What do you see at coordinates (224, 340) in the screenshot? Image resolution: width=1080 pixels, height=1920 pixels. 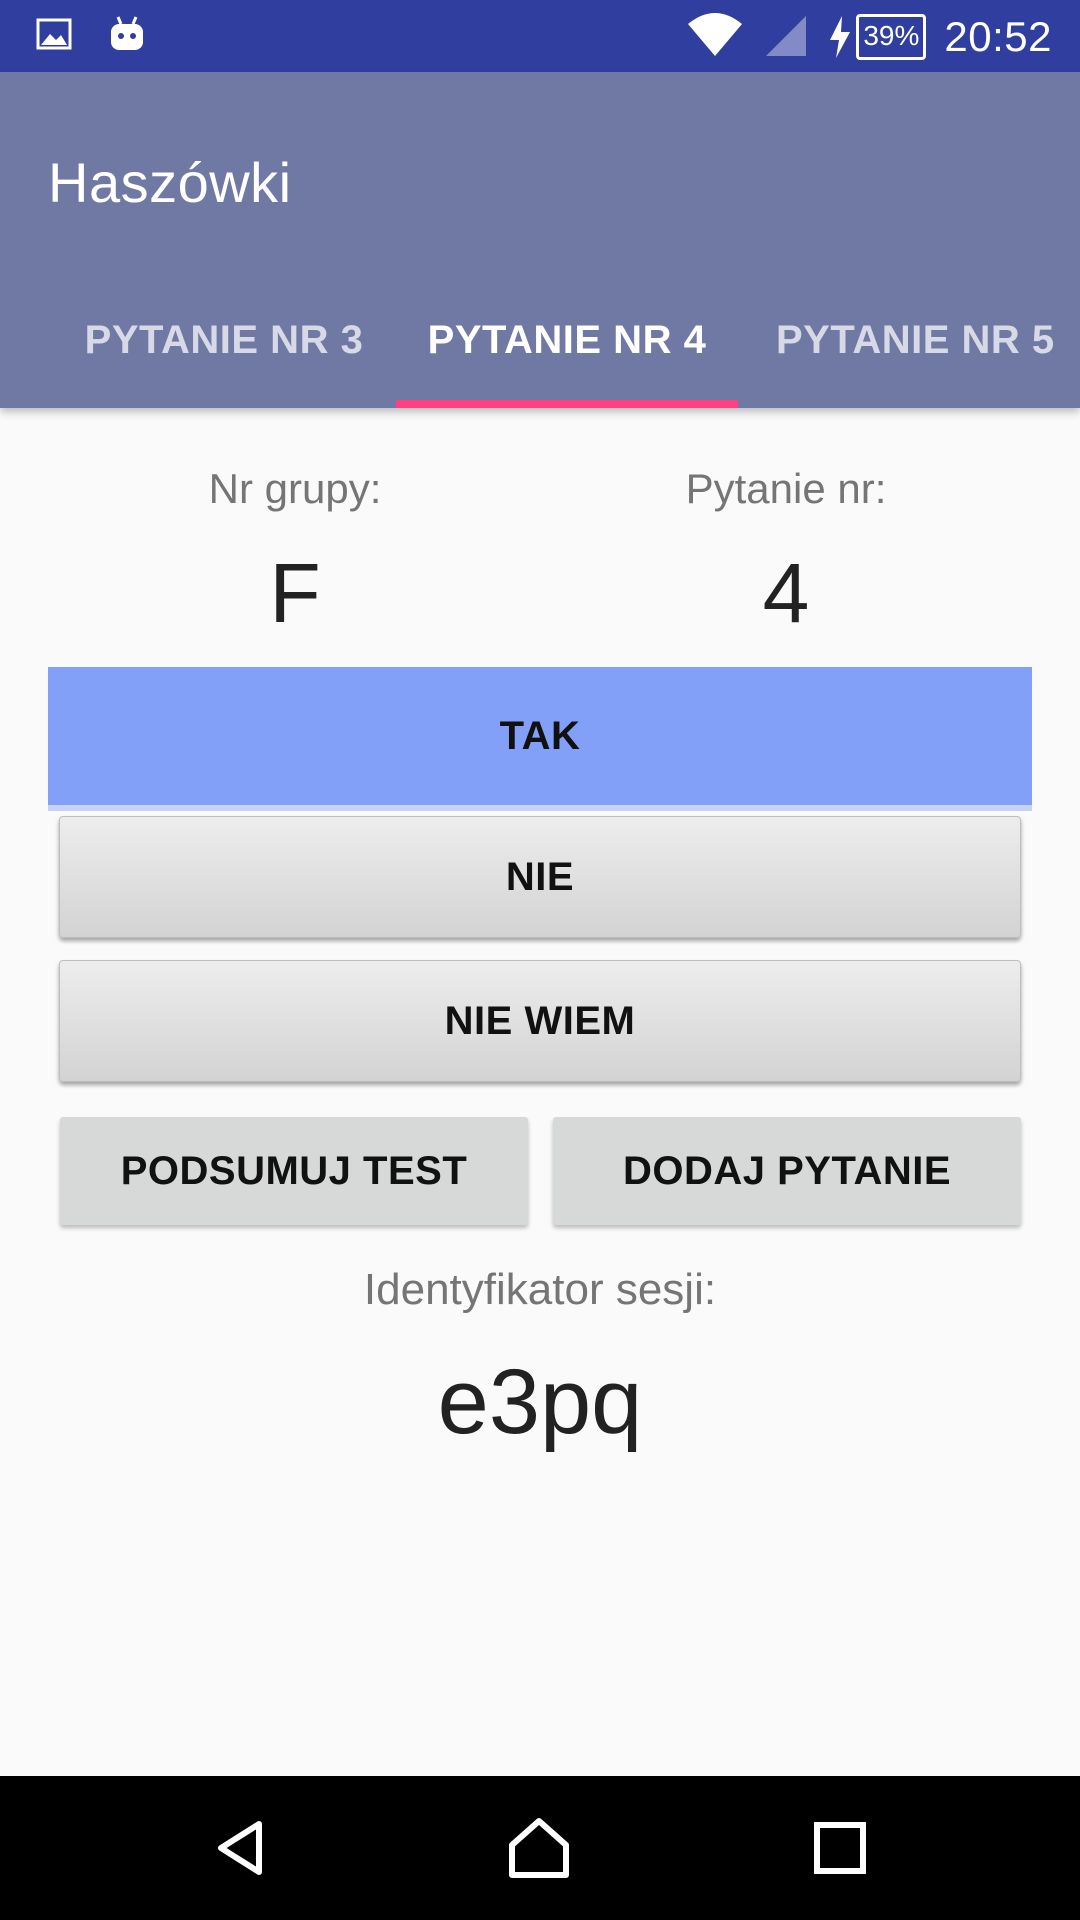 I see `tab-question-3: PYTANIE NR 3` at bounding box center [224, 340].